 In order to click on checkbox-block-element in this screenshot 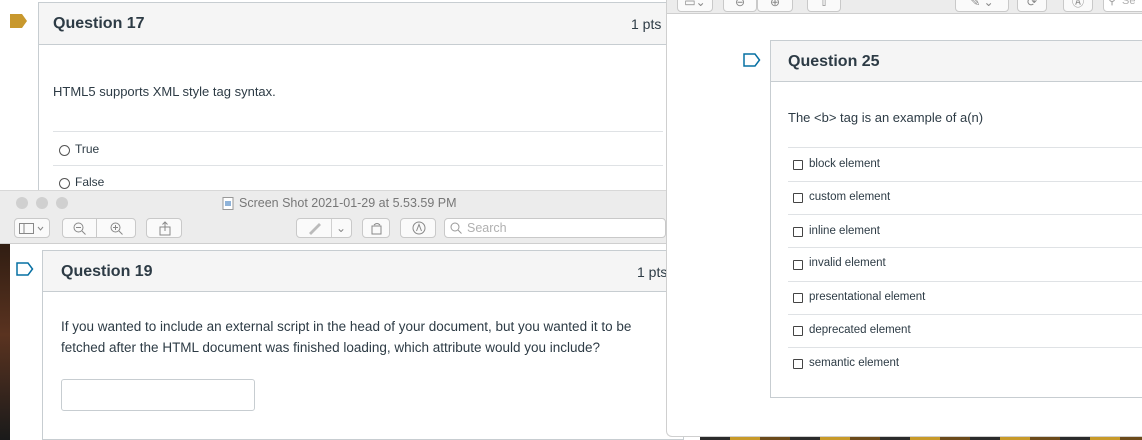, I will do `click(798, 165)`.